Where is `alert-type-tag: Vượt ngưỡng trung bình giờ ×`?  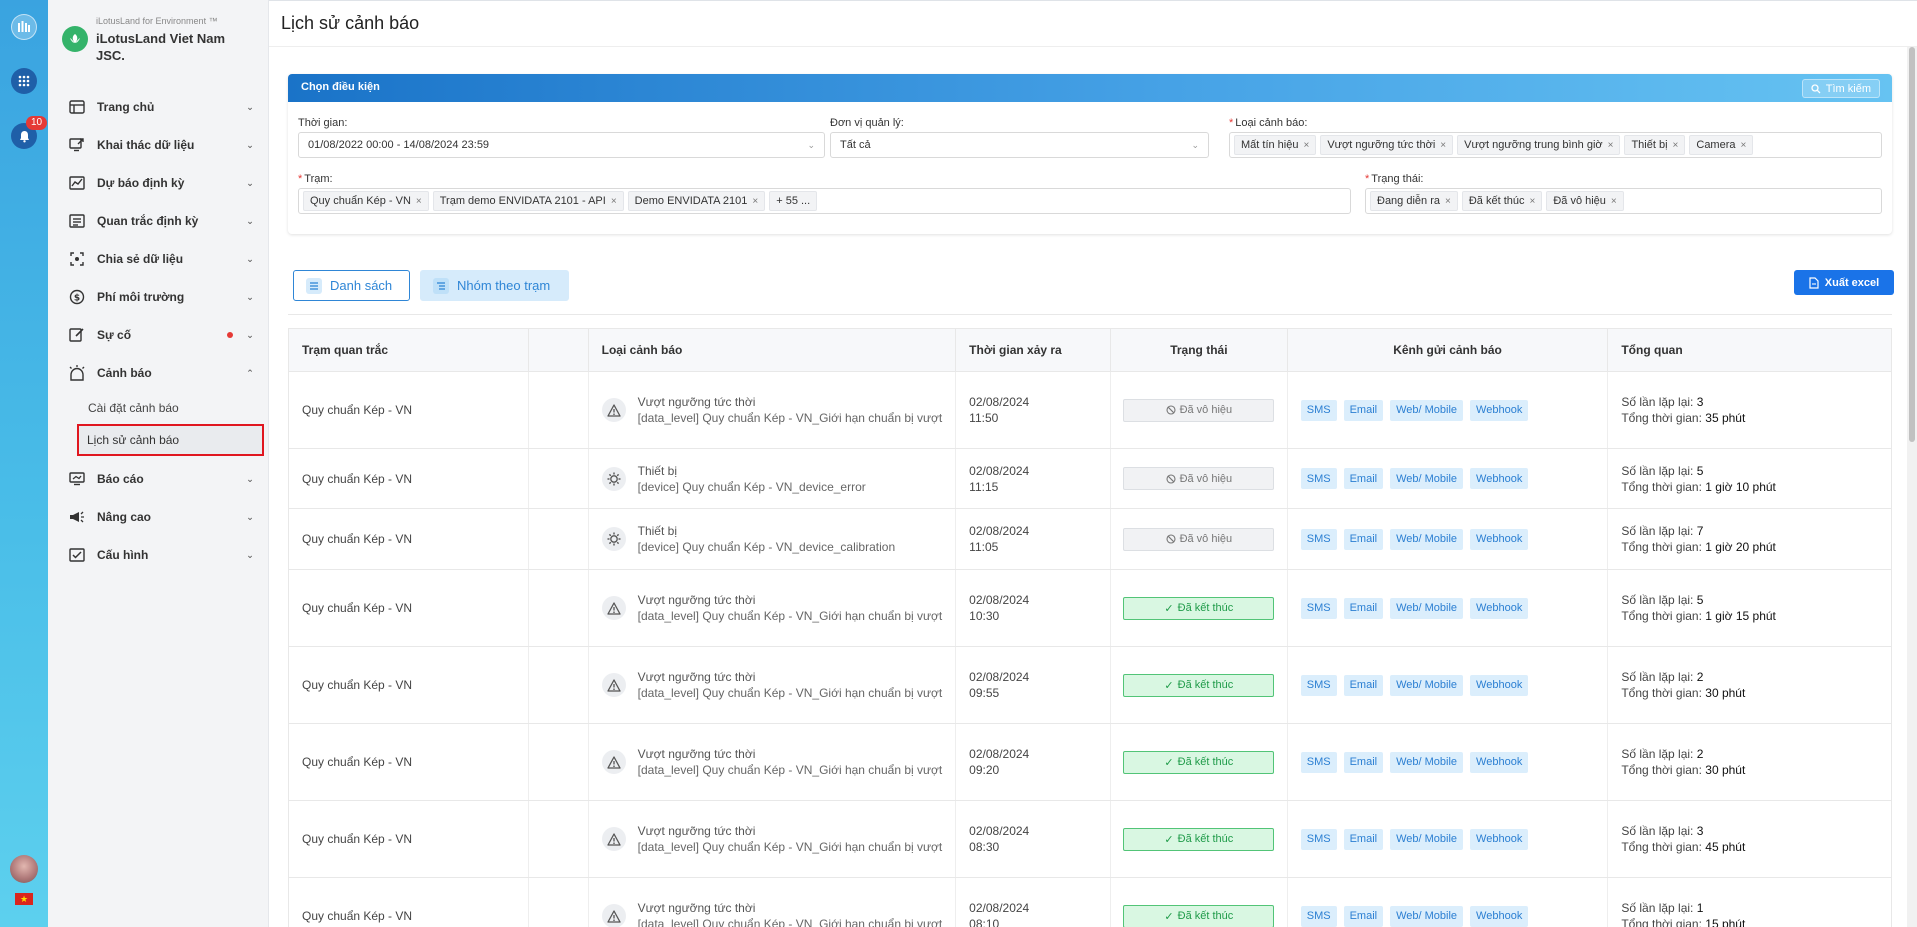
alert-type-tag: Vượt ngưỡng trung bình giờ × is located at coordinates (1539, 145).